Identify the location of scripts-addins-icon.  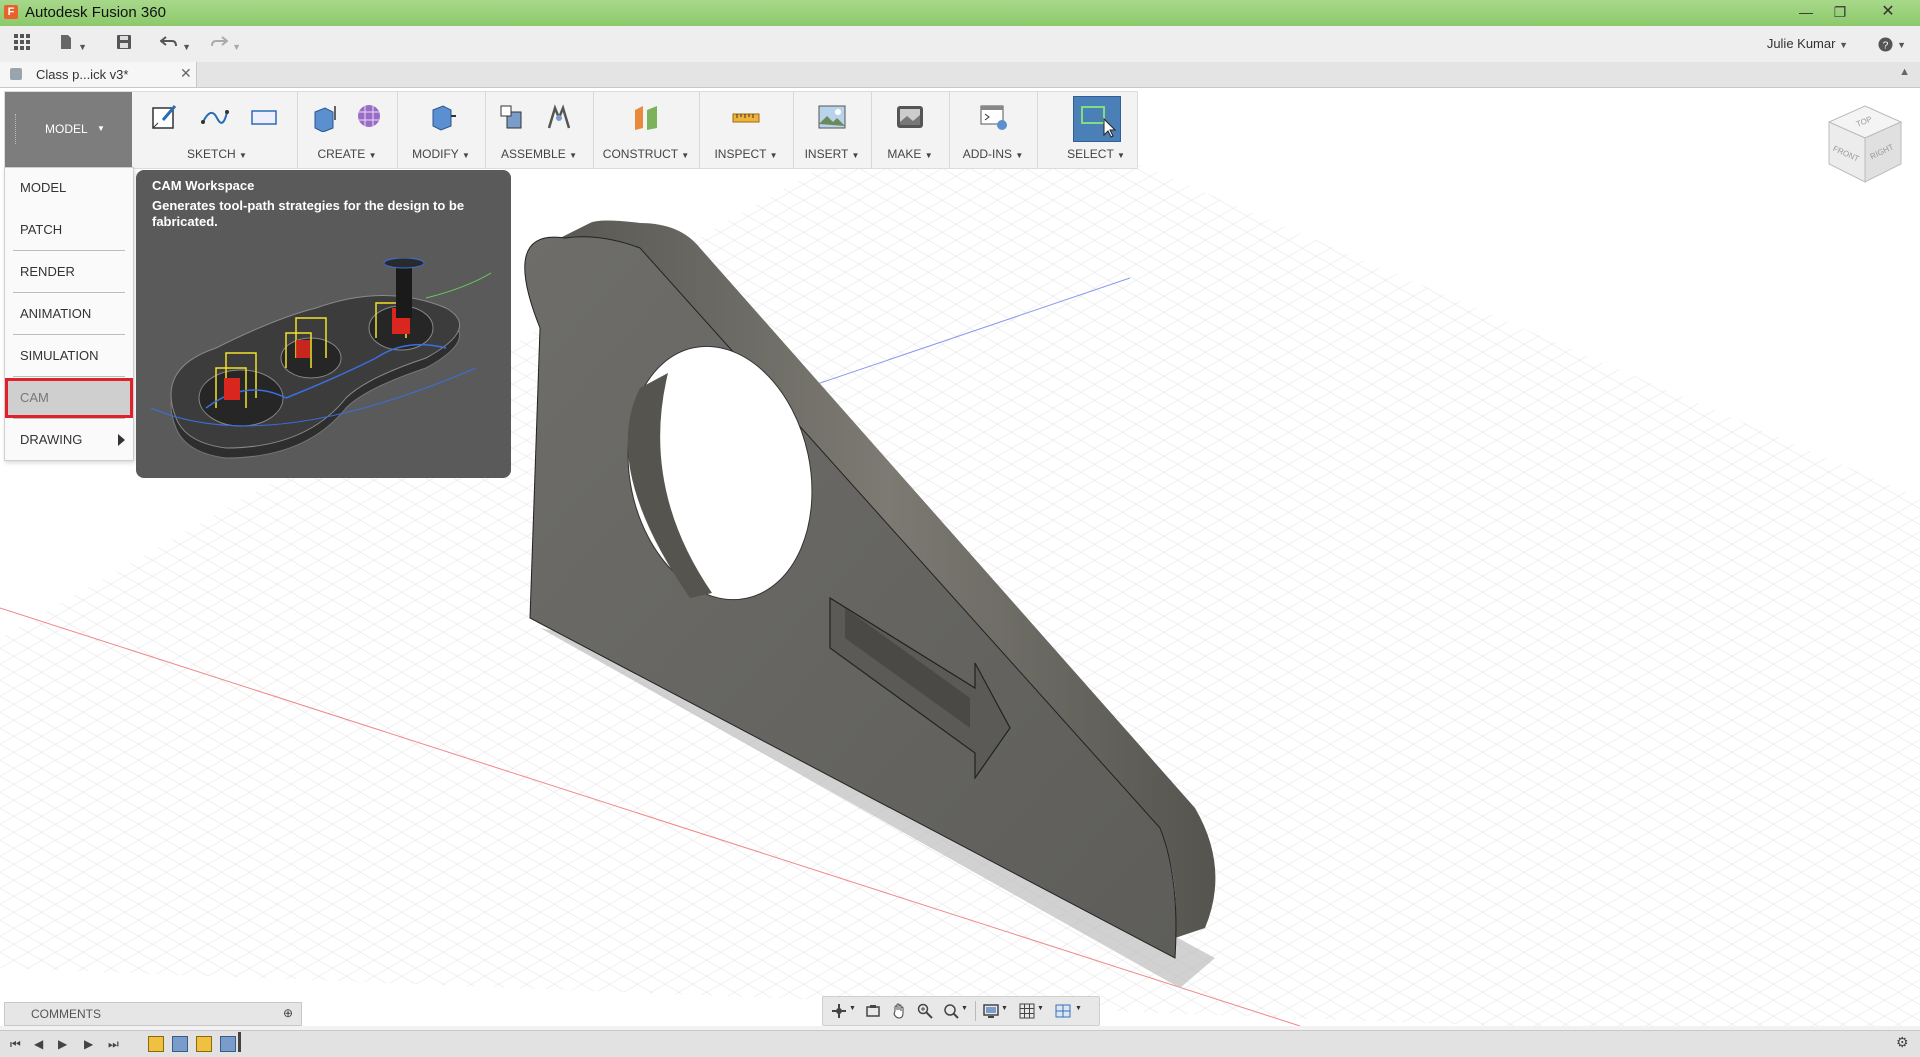
(994, 117).